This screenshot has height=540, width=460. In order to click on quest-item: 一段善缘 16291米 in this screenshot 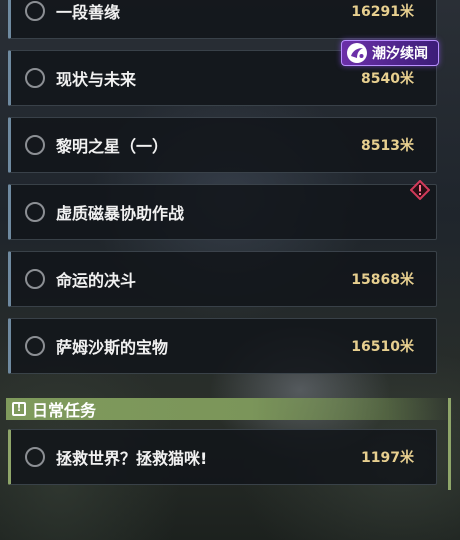, I will do `click(222, 19)`.